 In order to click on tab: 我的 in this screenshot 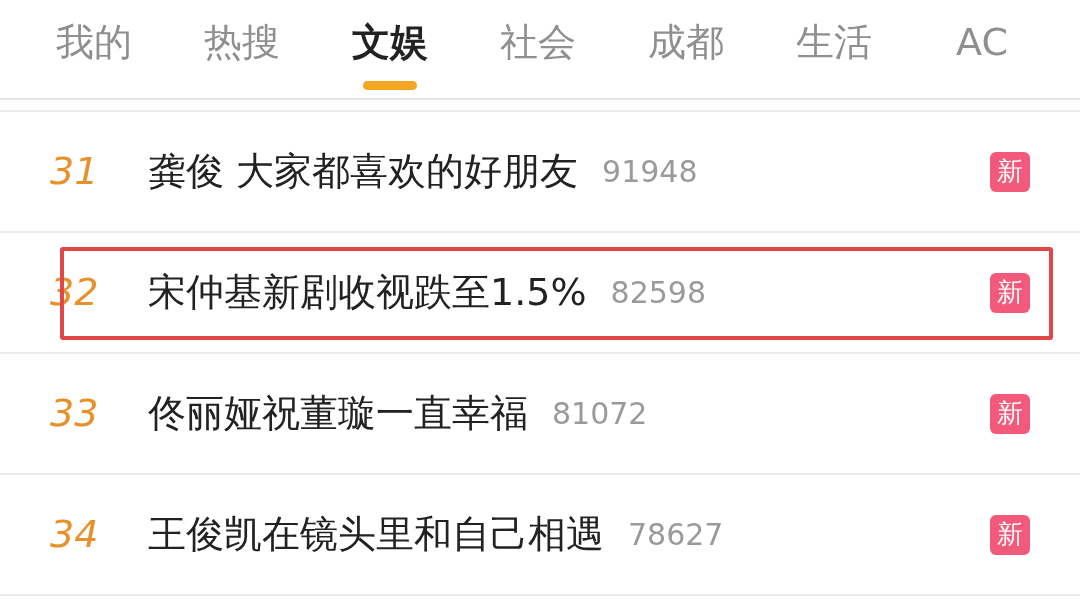, I will do `click(94, 49)`.